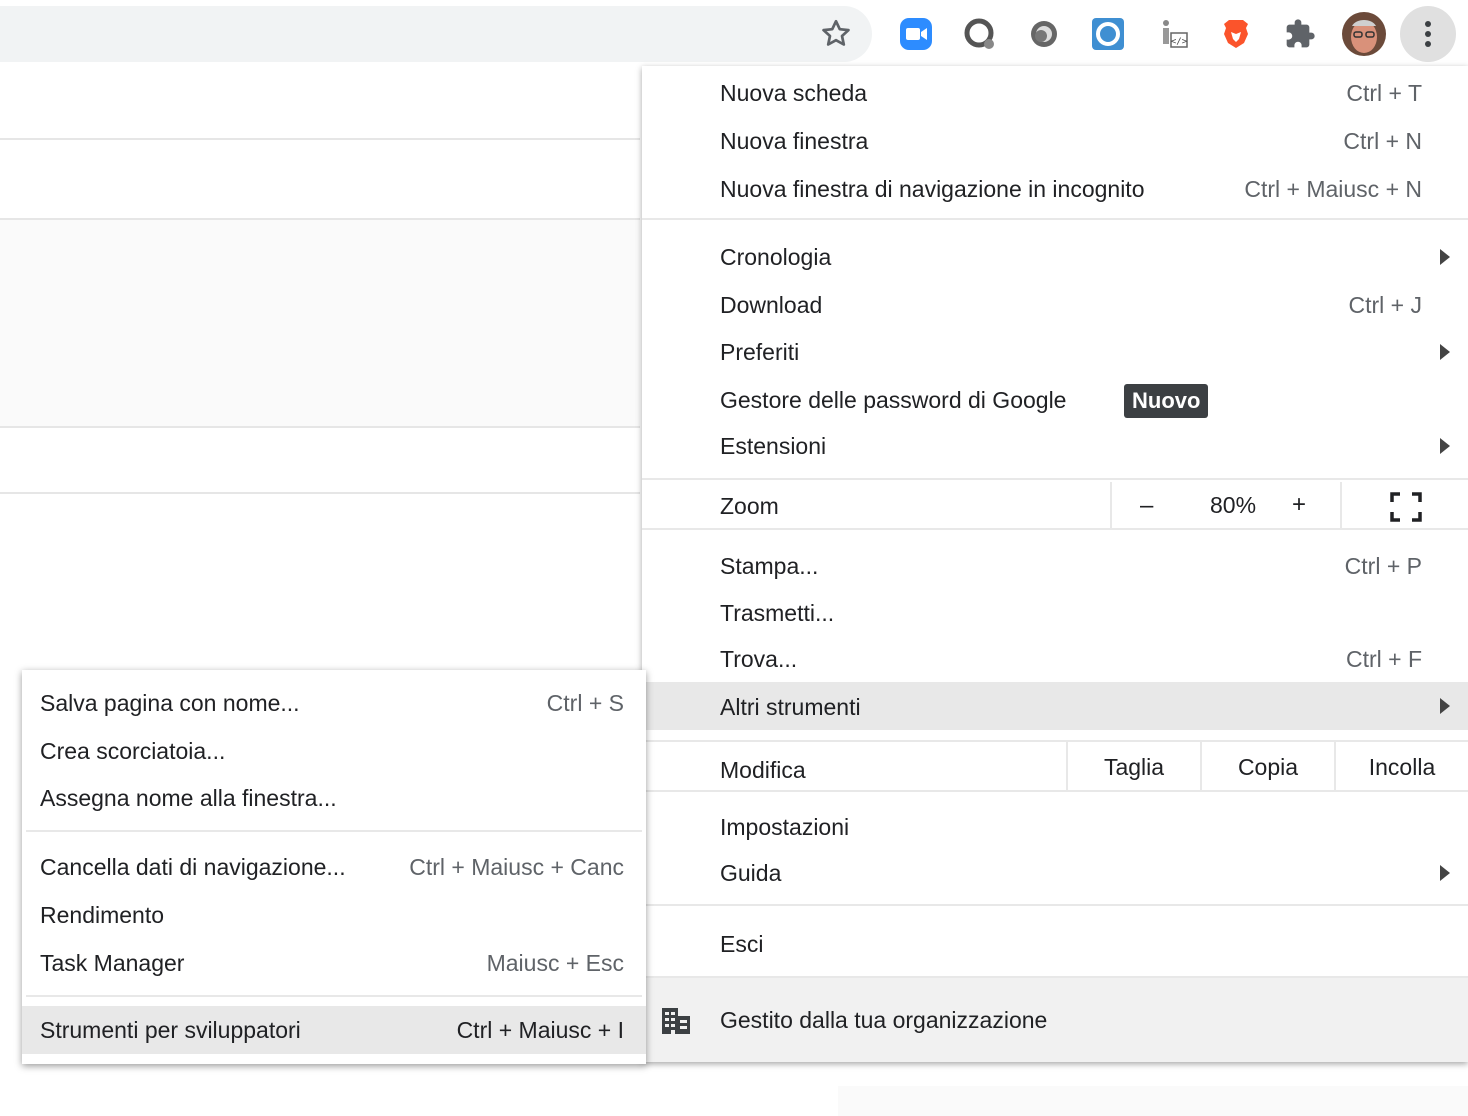  I want to click on managed-by-org-item: Gestito dalla tua organizzazione, so click(1055, 1020).